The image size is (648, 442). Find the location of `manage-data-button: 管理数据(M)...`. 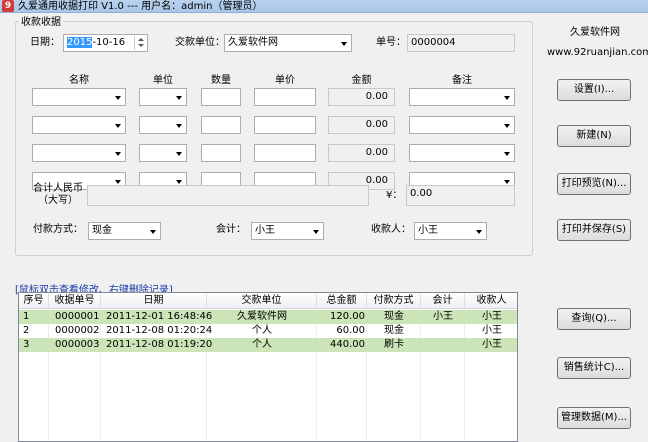

manage-data-button: 管理数据(M)... is located at coordinates (594, 418).